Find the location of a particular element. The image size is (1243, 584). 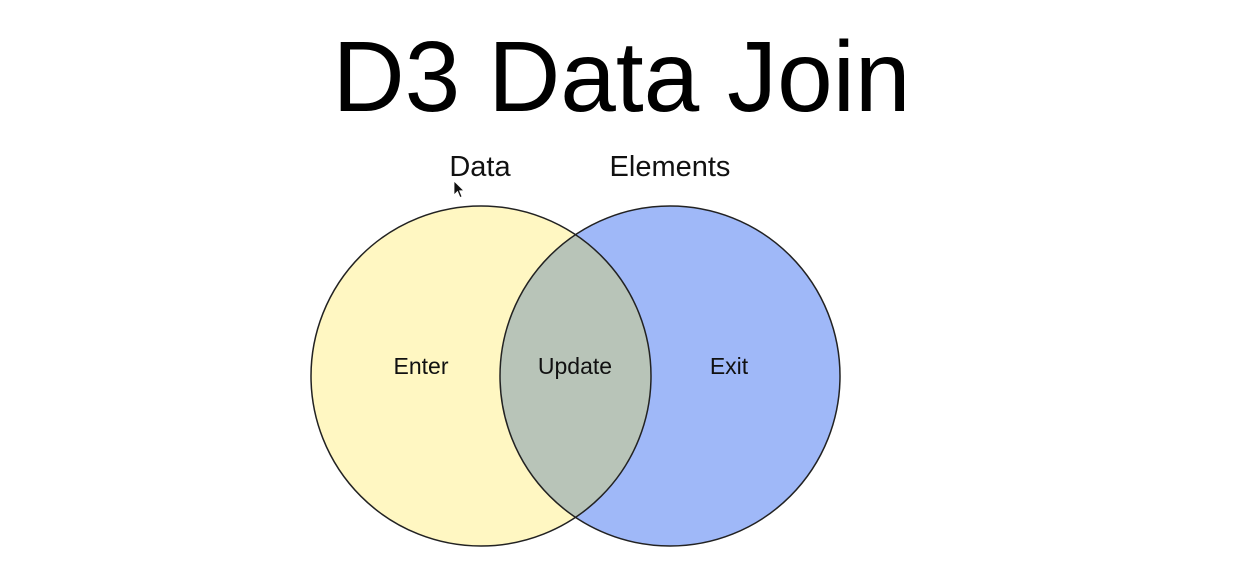

region-label-enter: Enter is located at coordinates (421, 366).